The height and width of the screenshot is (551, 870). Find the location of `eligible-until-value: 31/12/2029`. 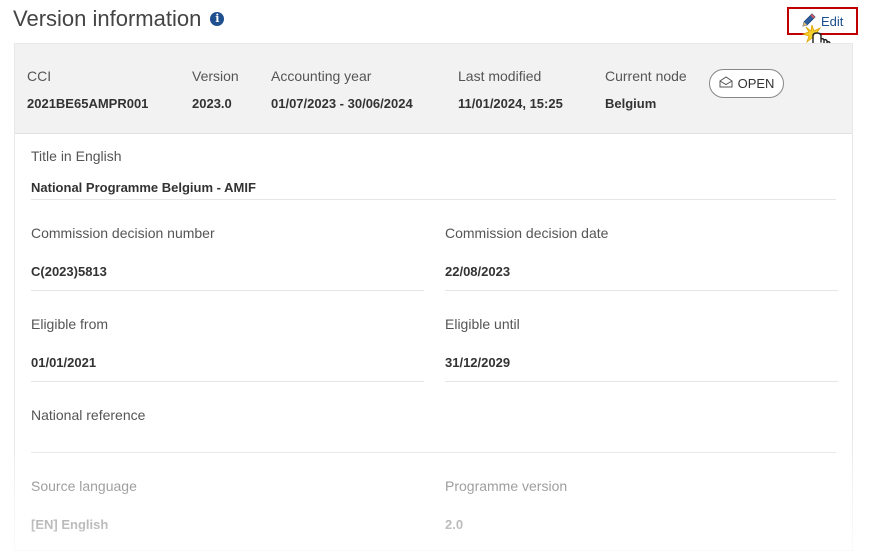

eligible-until-value: 31/12/2029 is located at coordinates (478, 362).